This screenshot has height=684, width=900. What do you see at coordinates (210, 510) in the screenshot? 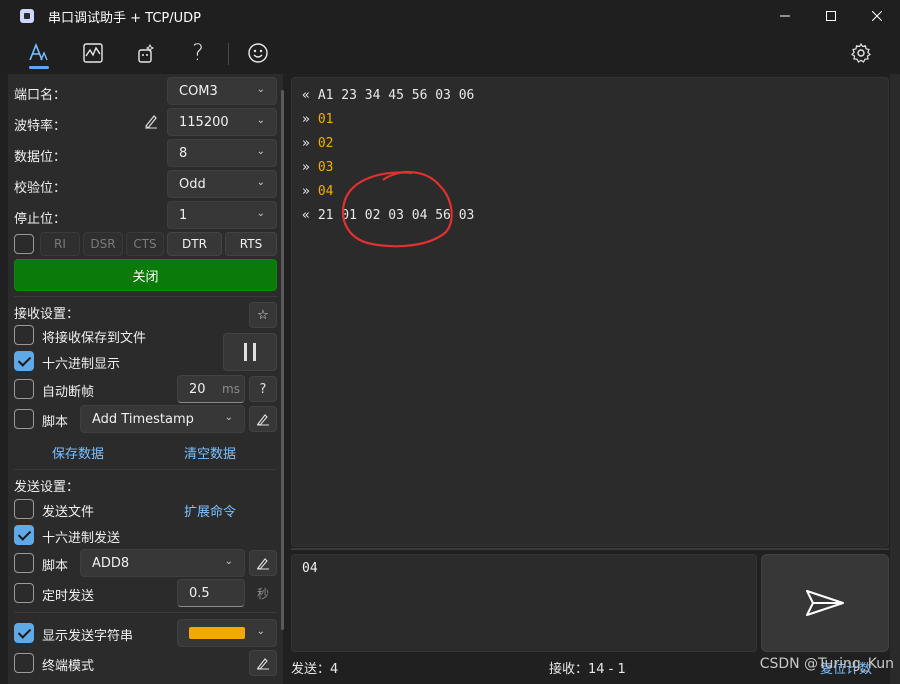
I see `extend-command-link: 扩展命令` at bounding box center [210, 510].